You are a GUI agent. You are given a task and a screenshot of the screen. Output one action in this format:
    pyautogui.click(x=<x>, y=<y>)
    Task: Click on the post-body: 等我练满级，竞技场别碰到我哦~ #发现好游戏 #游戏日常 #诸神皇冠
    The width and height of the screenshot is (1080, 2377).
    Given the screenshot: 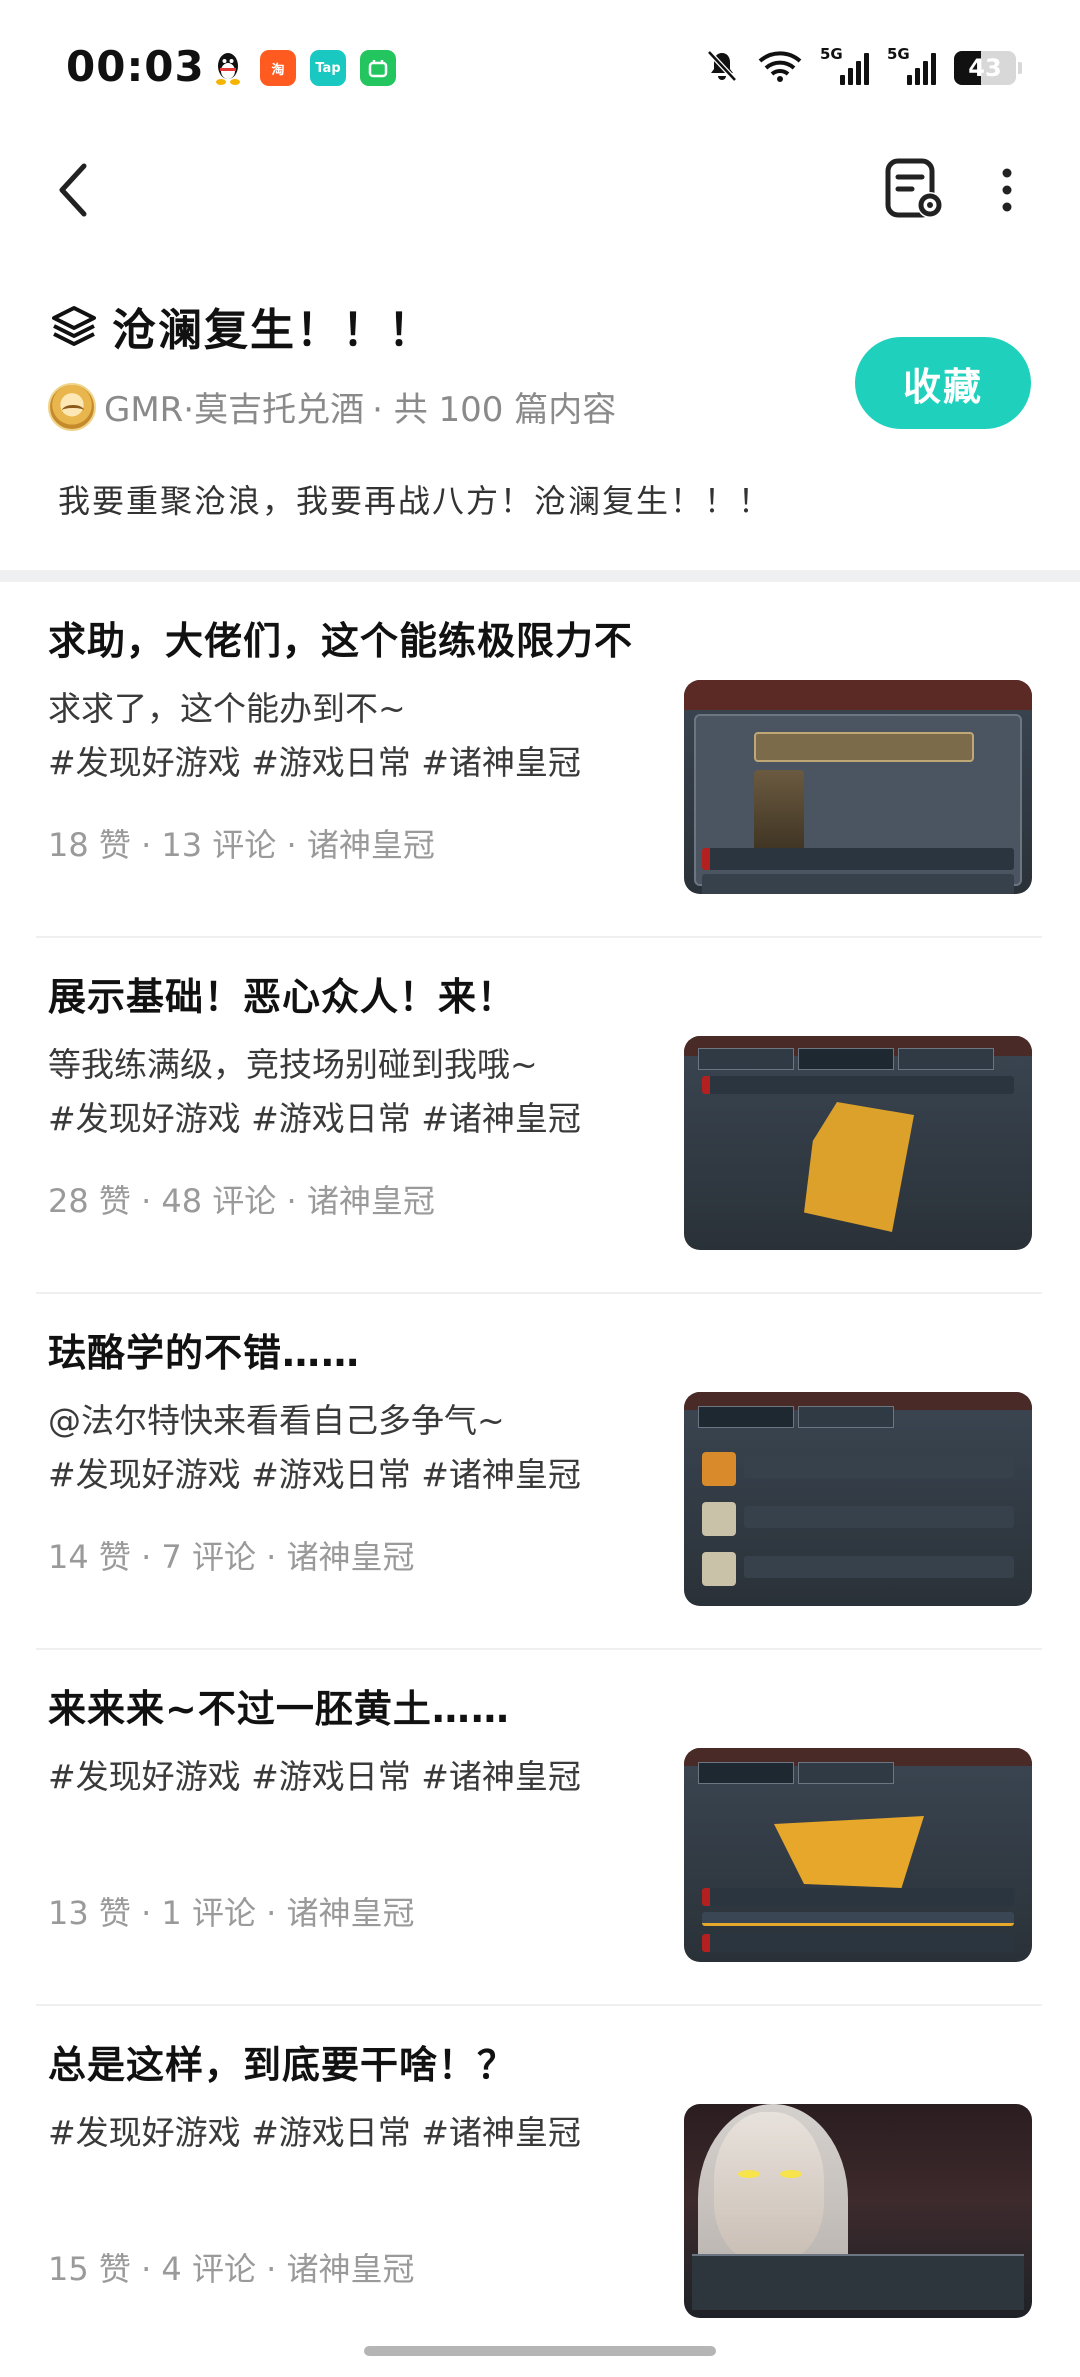 What is the action you would take?
    pyautogui.click(x=358, y=1092)
    